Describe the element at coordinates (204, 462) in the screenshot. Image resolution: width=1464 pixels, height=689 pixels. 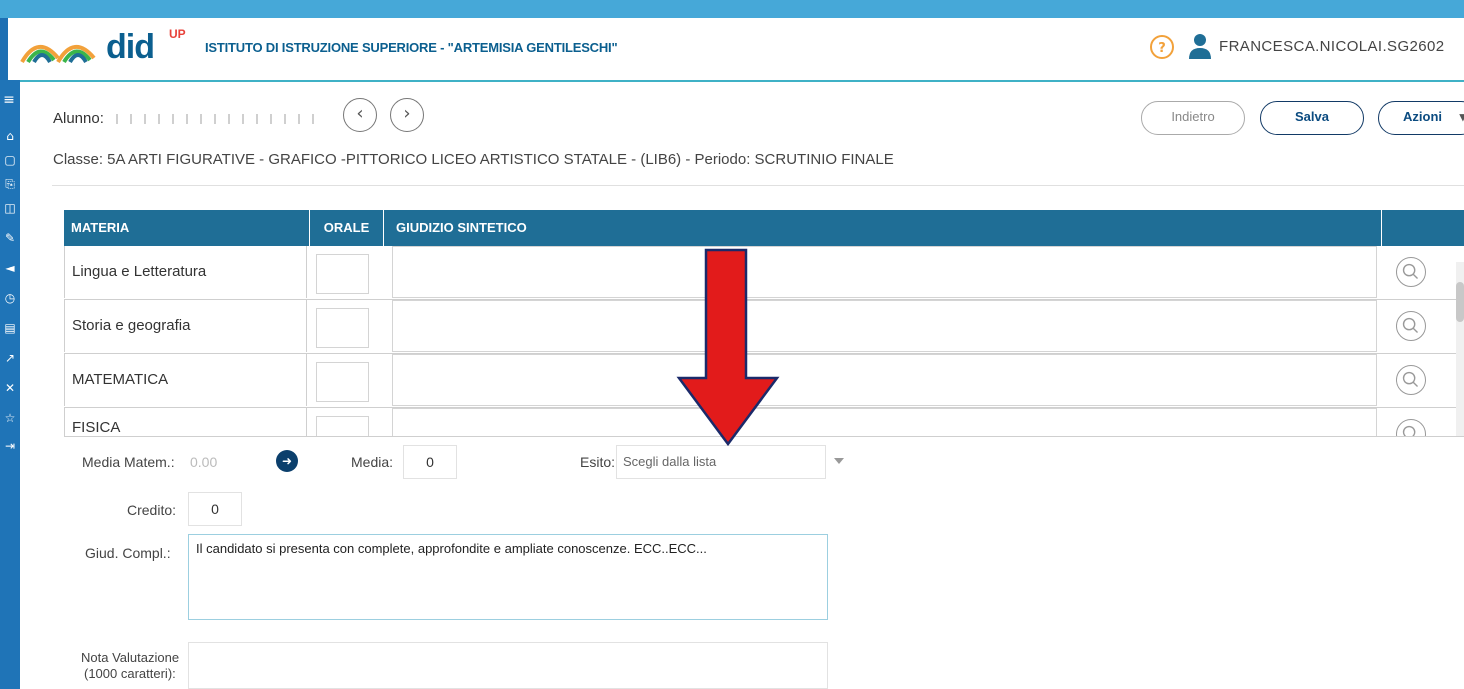
I see `media-matem-value: 0.00` at that location.